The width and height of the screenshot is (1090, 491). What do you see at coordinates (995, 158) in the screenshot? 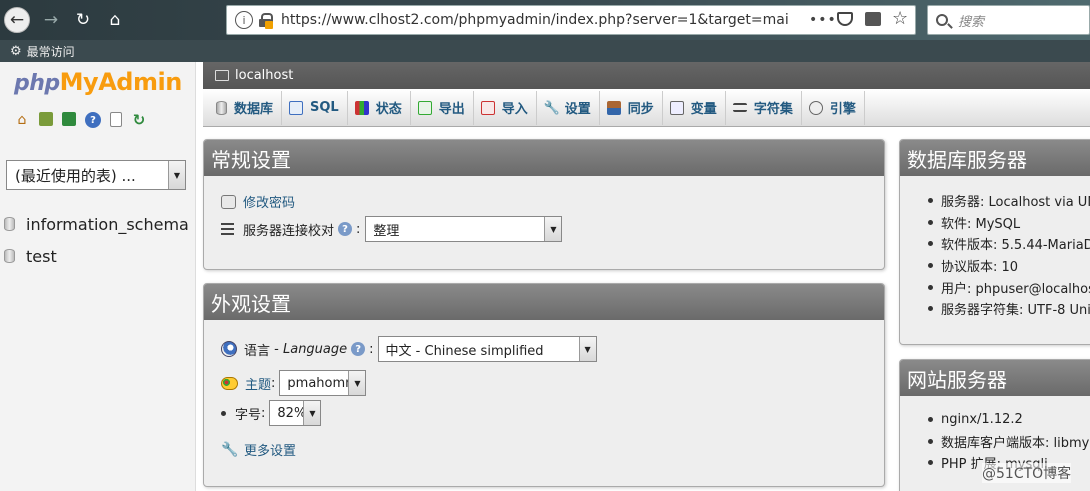
I see `panel-title: 数据库服务器` at bounding box center [995, 158].